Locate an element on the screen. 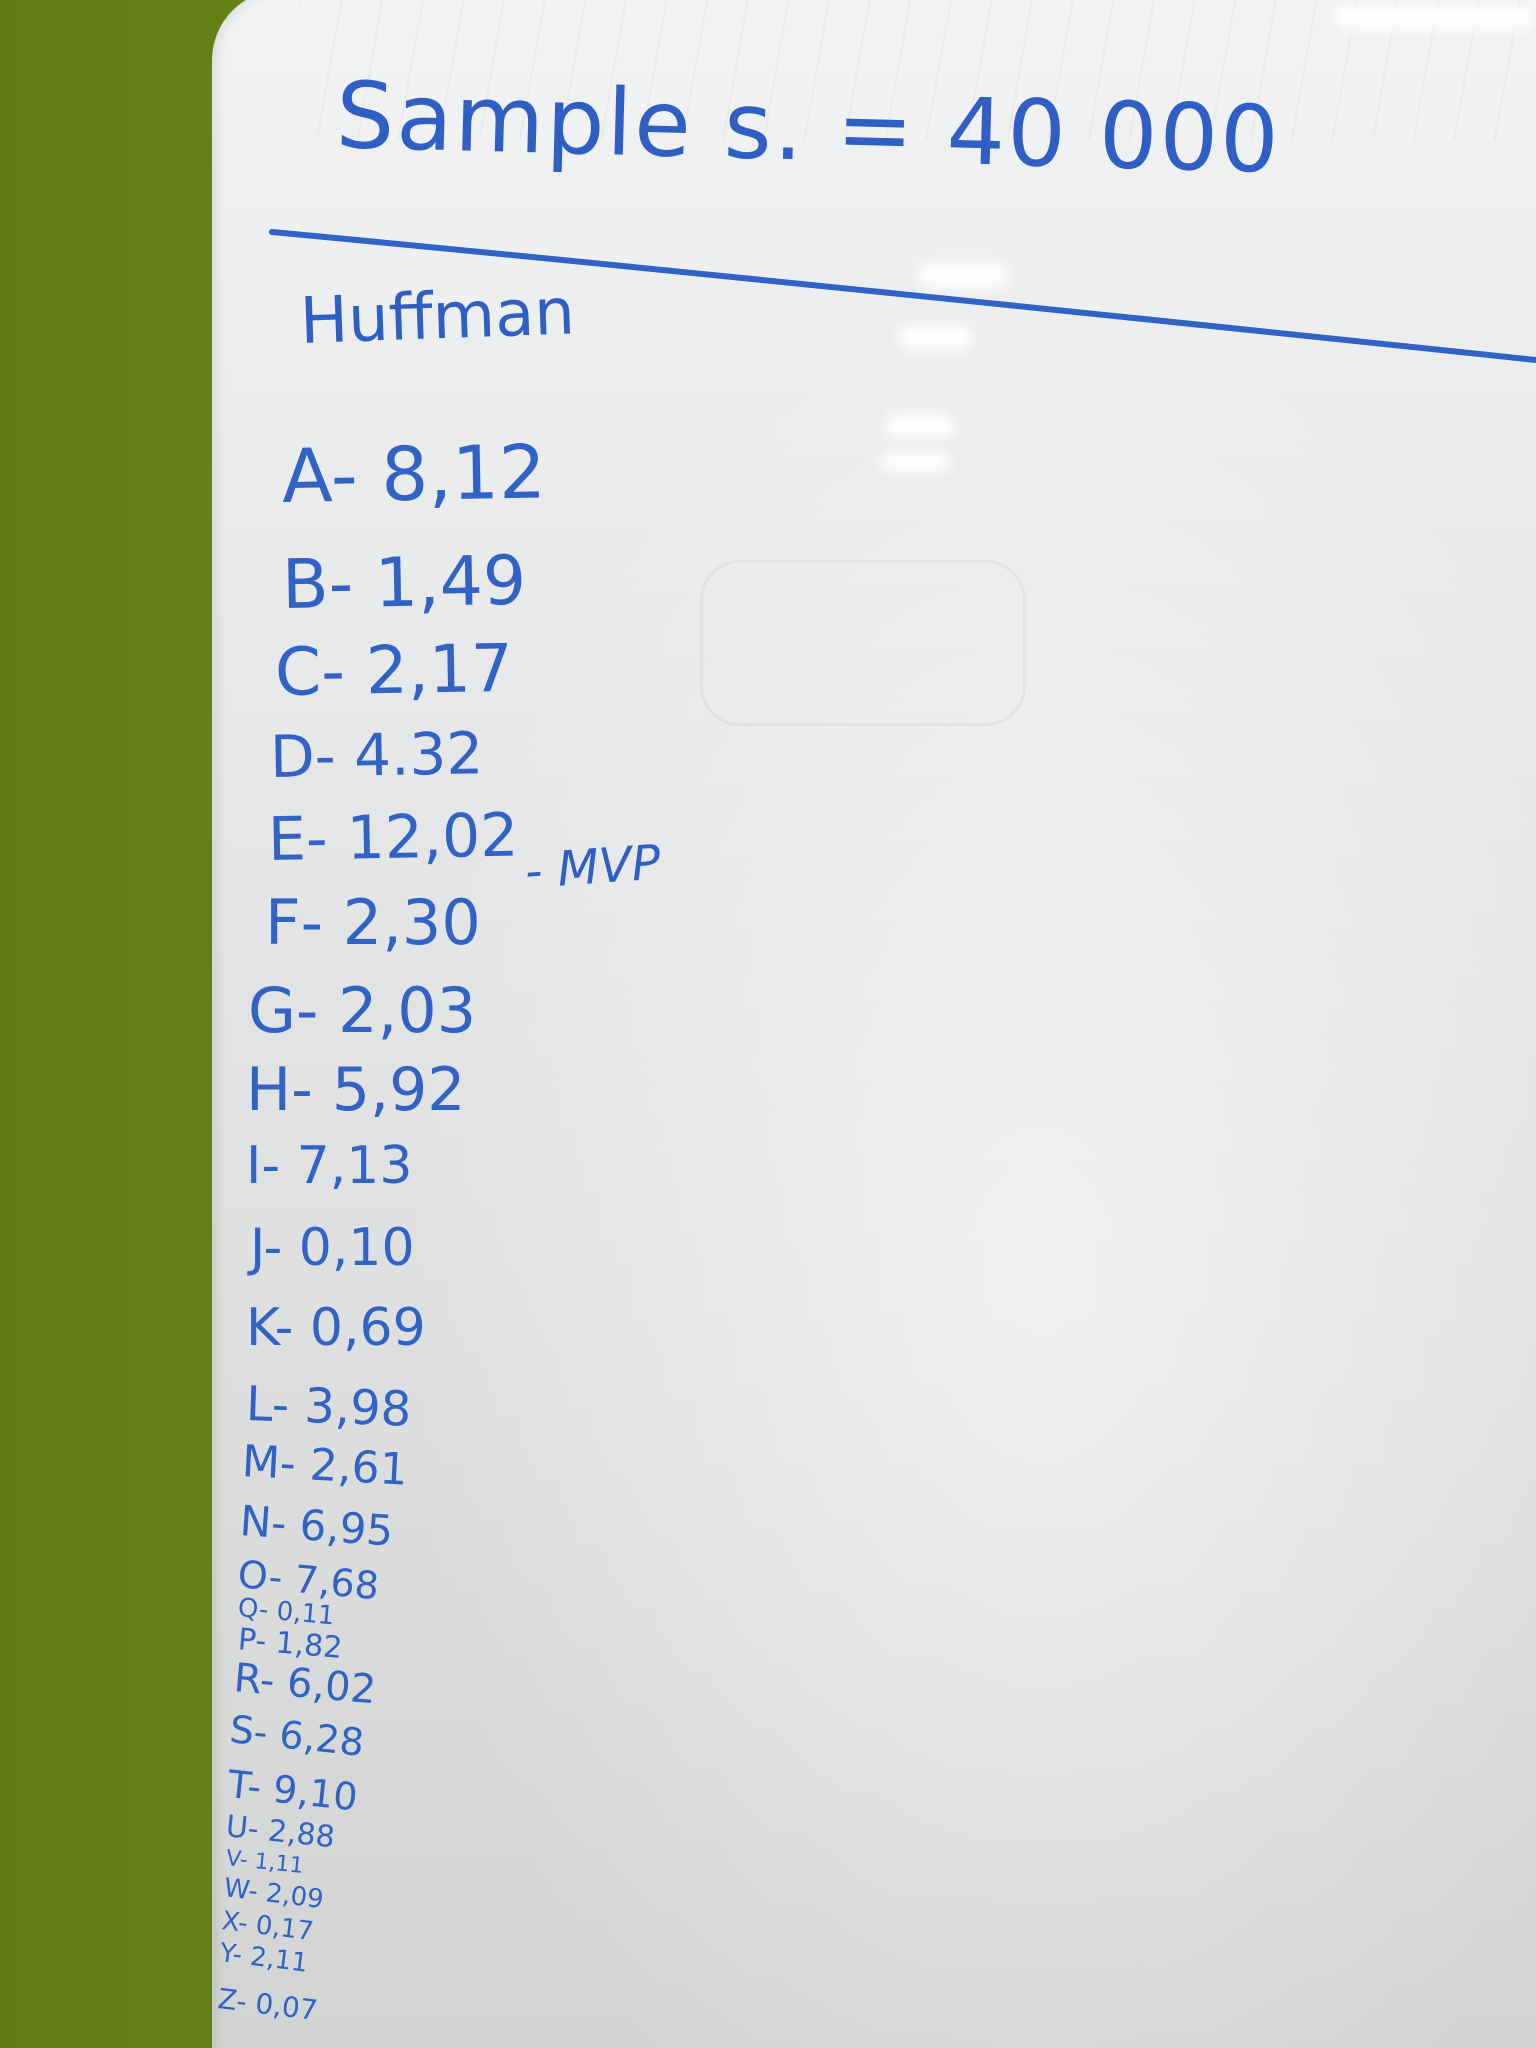 The width and height of the screenshot is (1536, 2048). frequency-entry: L- 3,98 is located at coordinates (329, 1407).